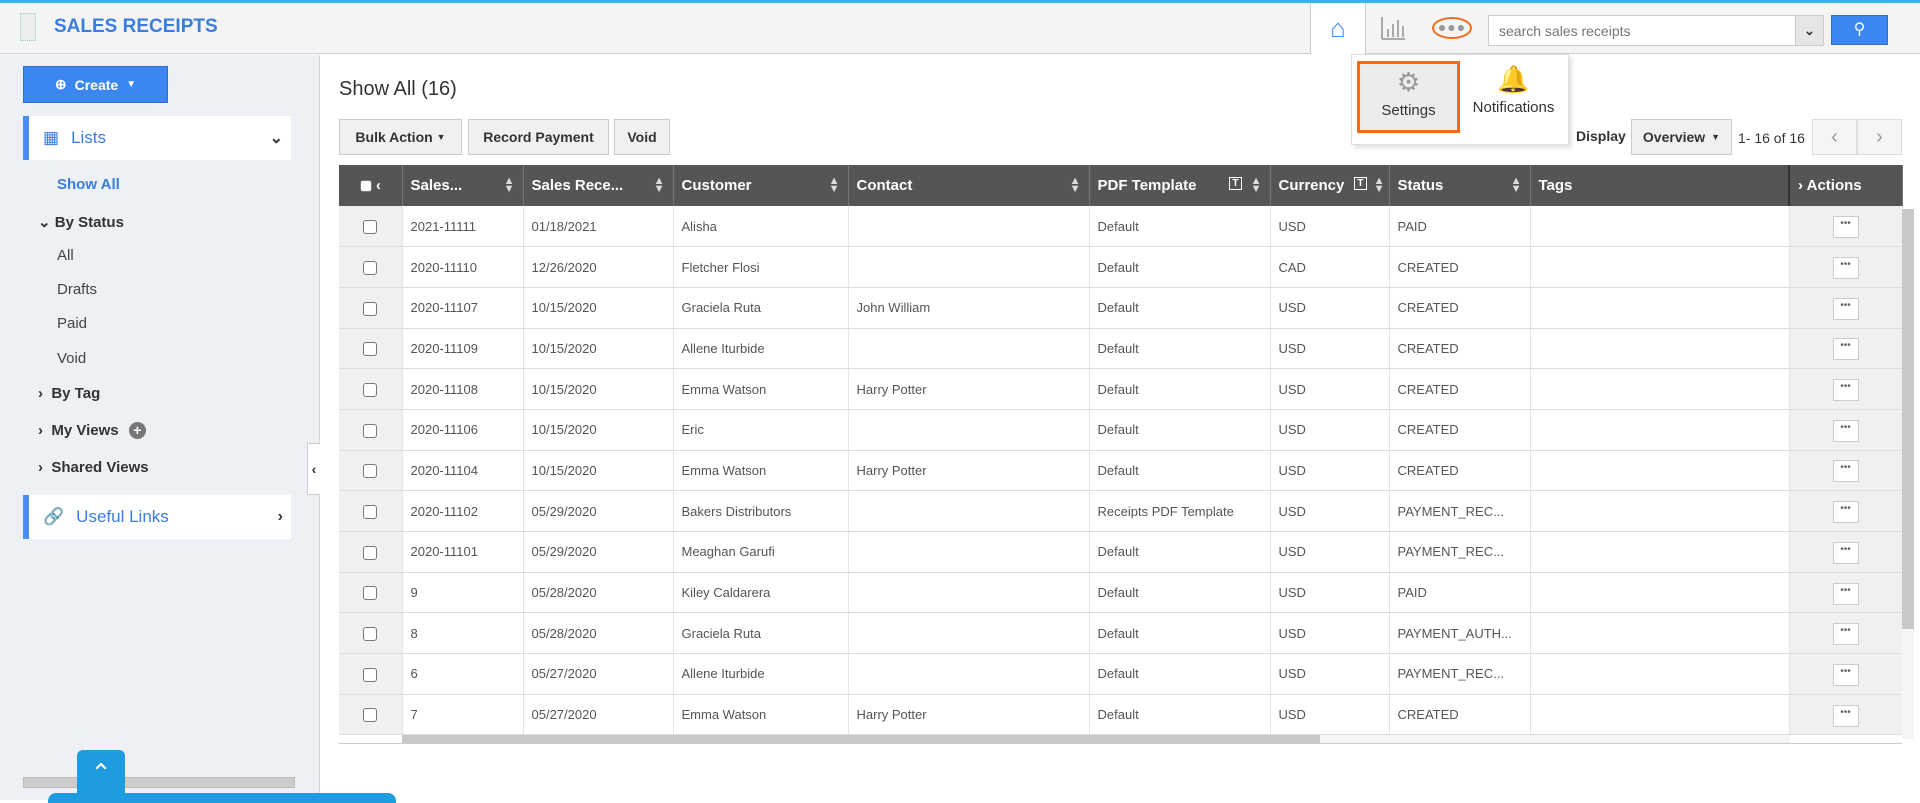  Describe the element at coordinates (65, 255) in the screenshot. I see `sidebar-item-all: All` at that location.